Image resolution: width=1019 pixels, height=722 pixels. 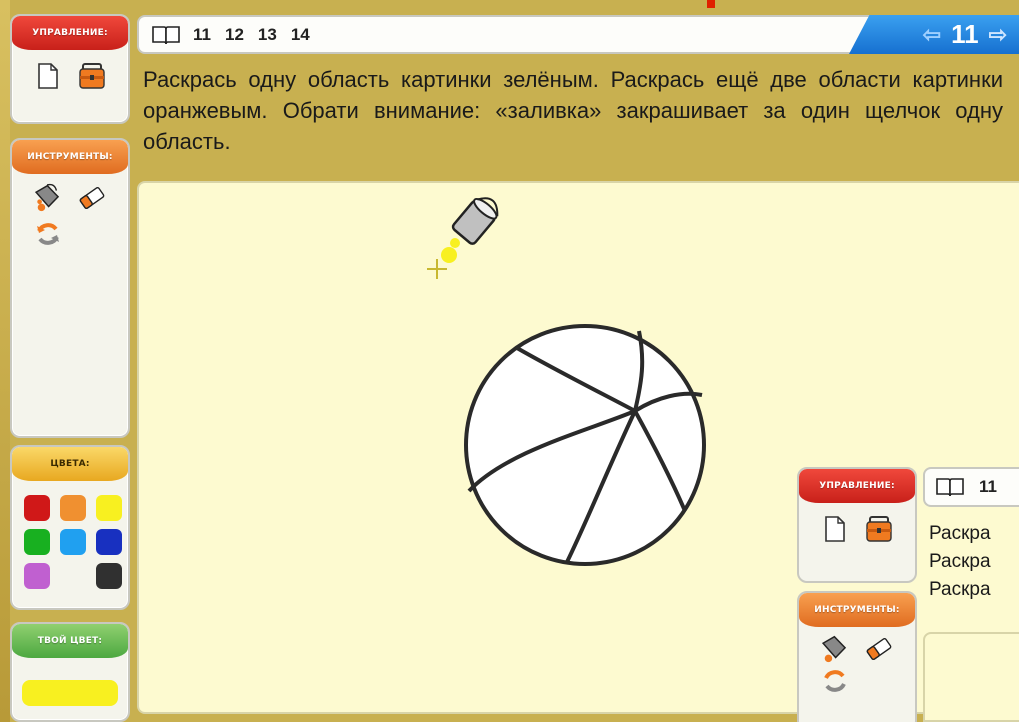 I want to click on ball-outline-drawing, so click(x=585, y=445).